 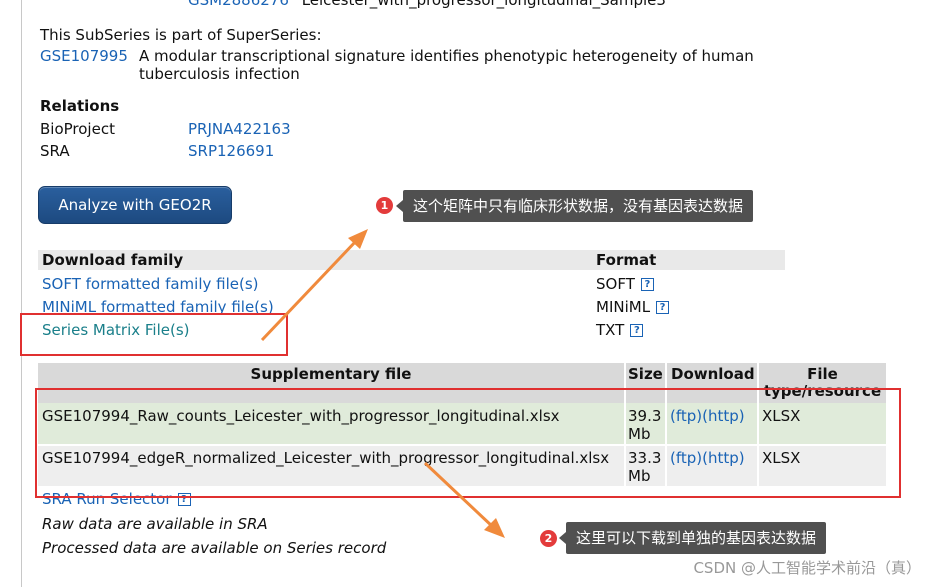 I want to click on annotation-arrows, so click(x=382, y=383).